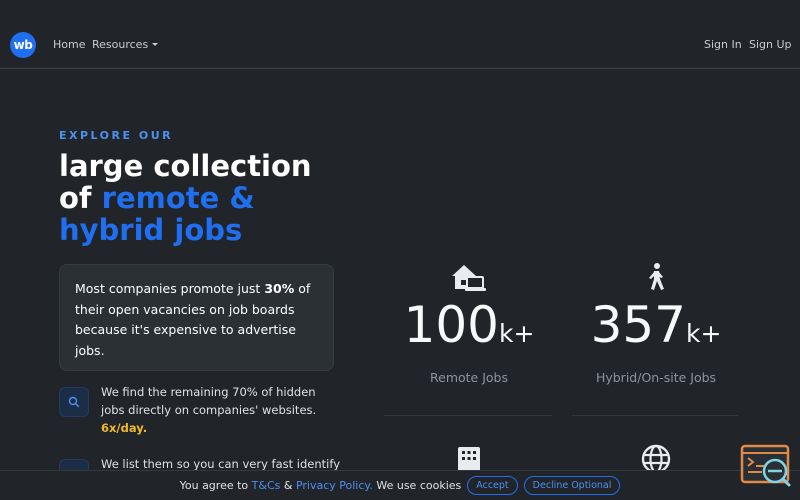 Image resolution: width=800 pixels, height=500 pixels. Describe the element at coordinates (419, 485) in the screenshot. I see `cookie-text: We use cookies` at that location.